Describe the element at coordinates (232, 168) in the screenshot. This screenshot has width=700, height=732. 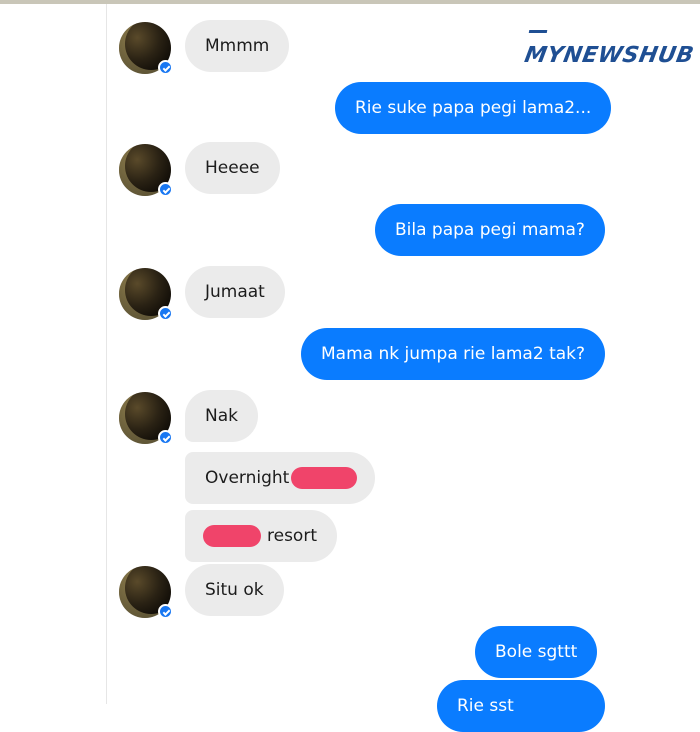
I see `incoming-message: Heeee` at that location.